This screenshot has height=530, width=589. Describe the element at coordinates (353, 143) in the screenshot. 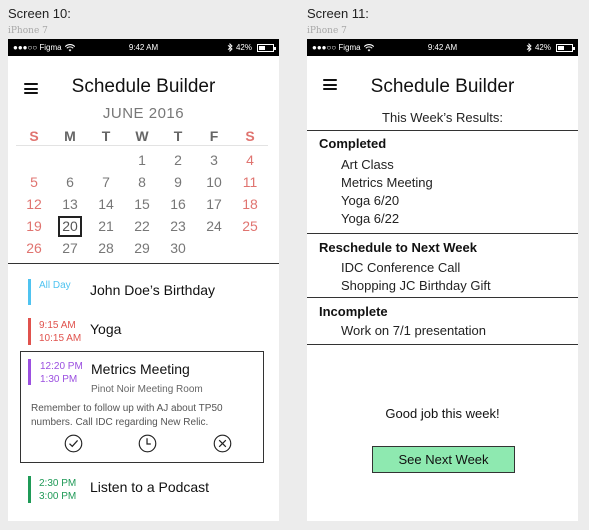

I see `section-heading-completed: Completed` at that location.